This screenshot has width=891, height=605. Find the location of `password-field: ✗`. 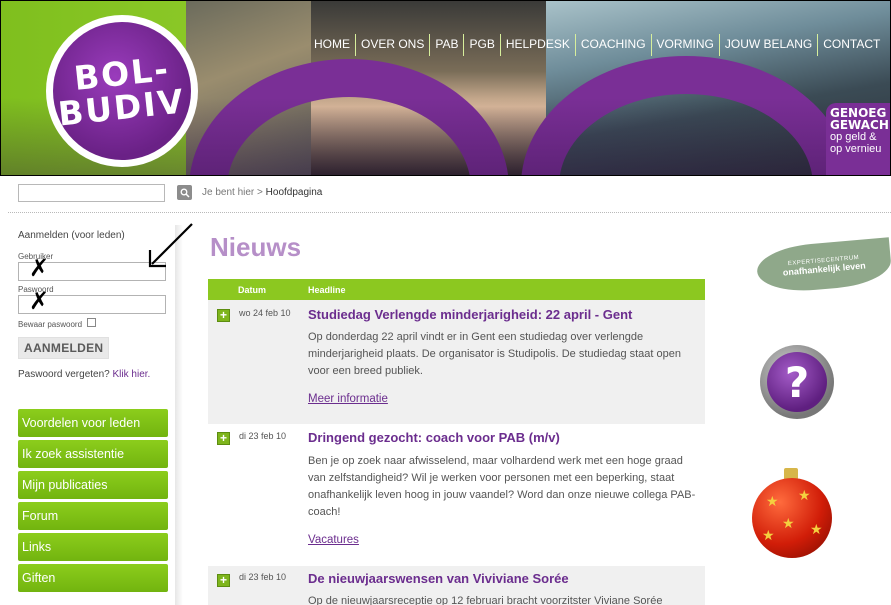

password-field: ✗ is located at coordinates (92, 301).